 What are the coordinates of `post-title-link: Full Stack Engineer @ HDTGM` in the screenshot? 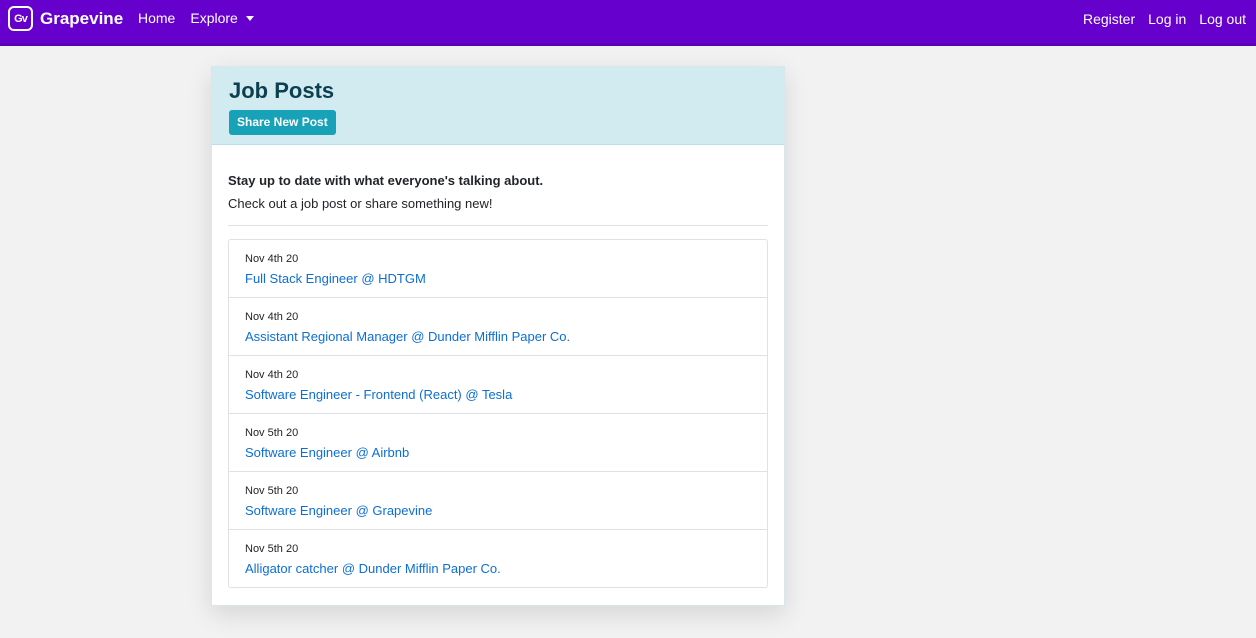 It's located at (498, 279).